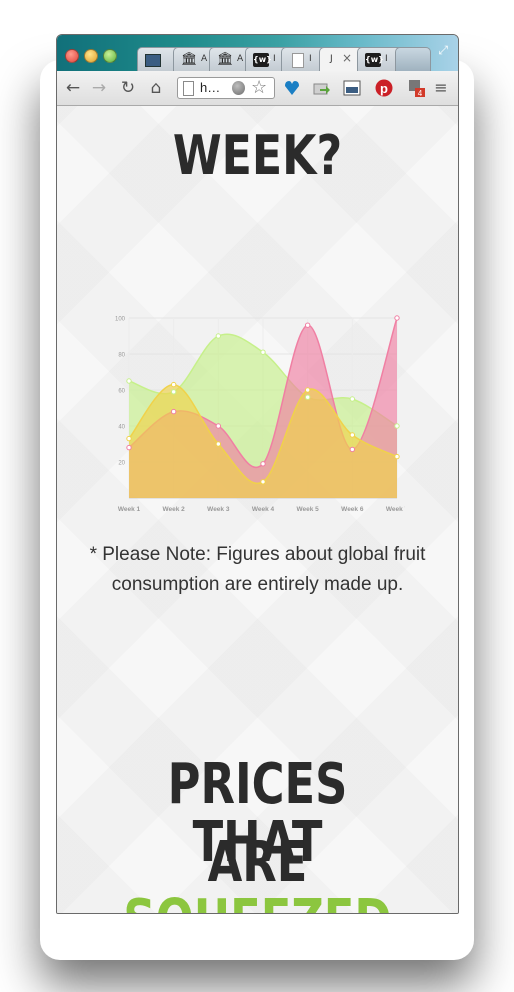  Describe the element at coordinates (153, 60) in the screenshot. I see `image-icon` at that location.